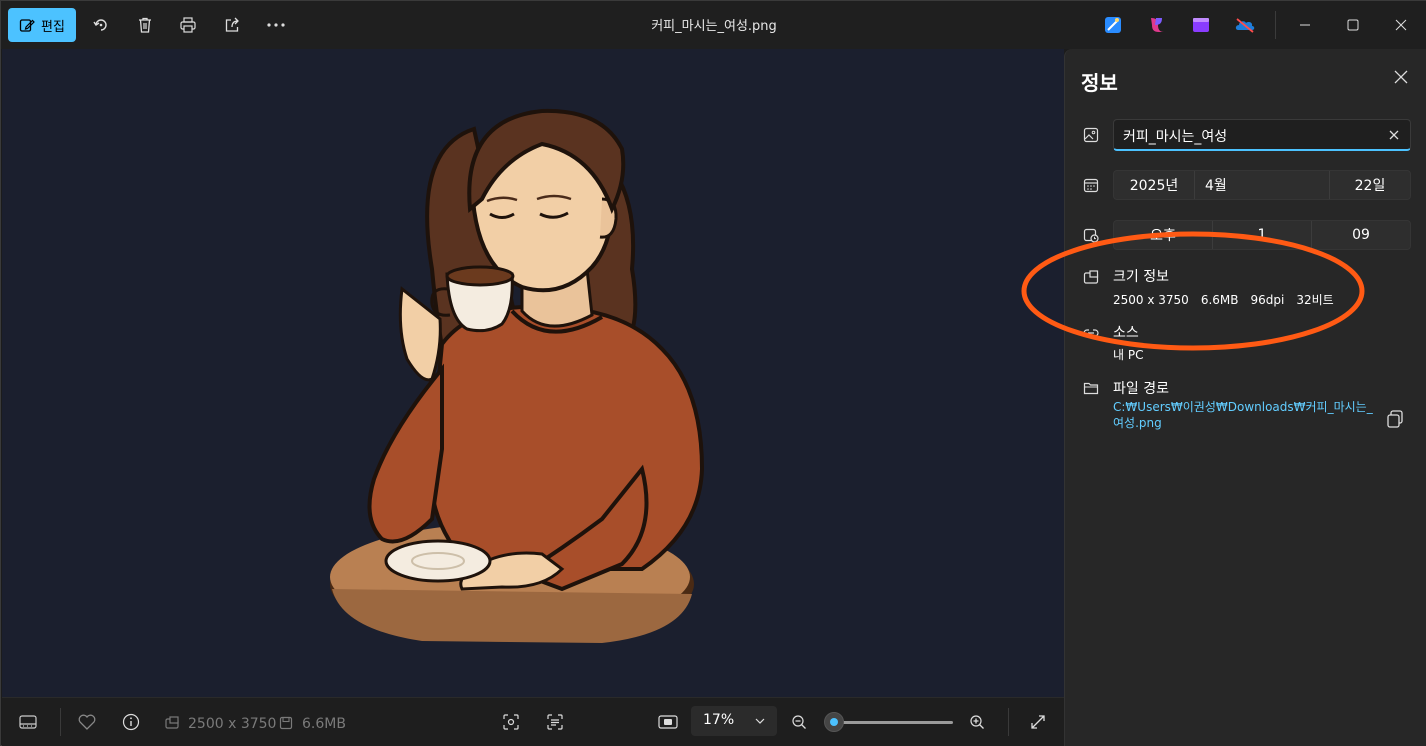 This screenshot has width=1426, height=746. I want to click on day-value: 22일, so click(1370, 186).